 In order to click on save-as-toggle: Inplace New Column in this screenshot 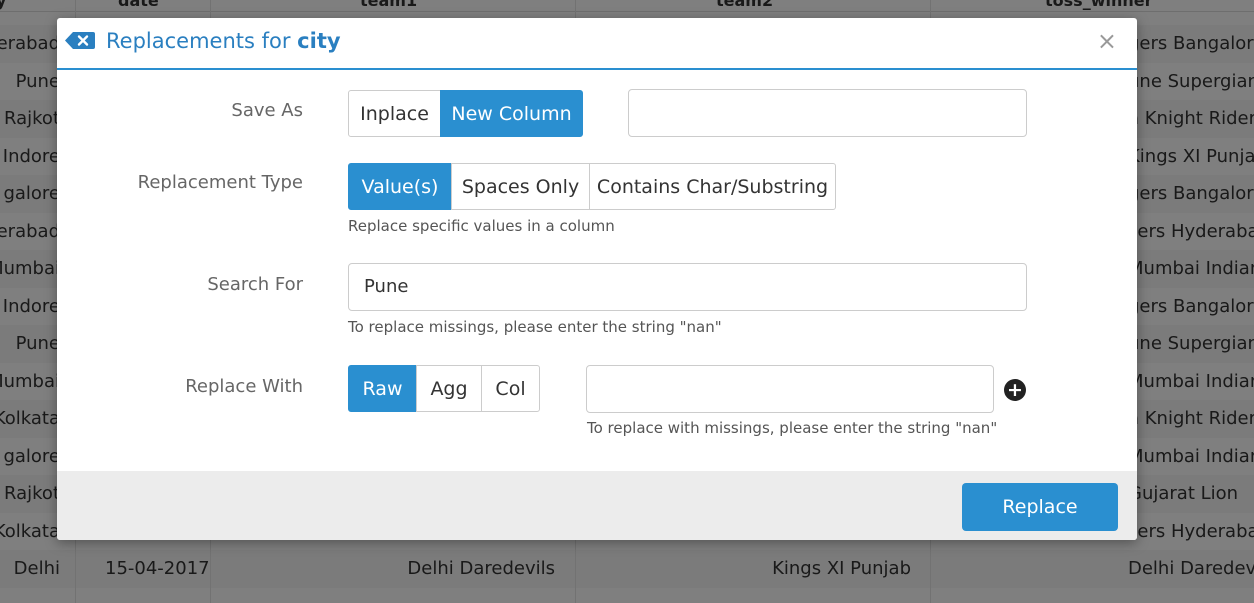, I will do `click(465, 113)`.